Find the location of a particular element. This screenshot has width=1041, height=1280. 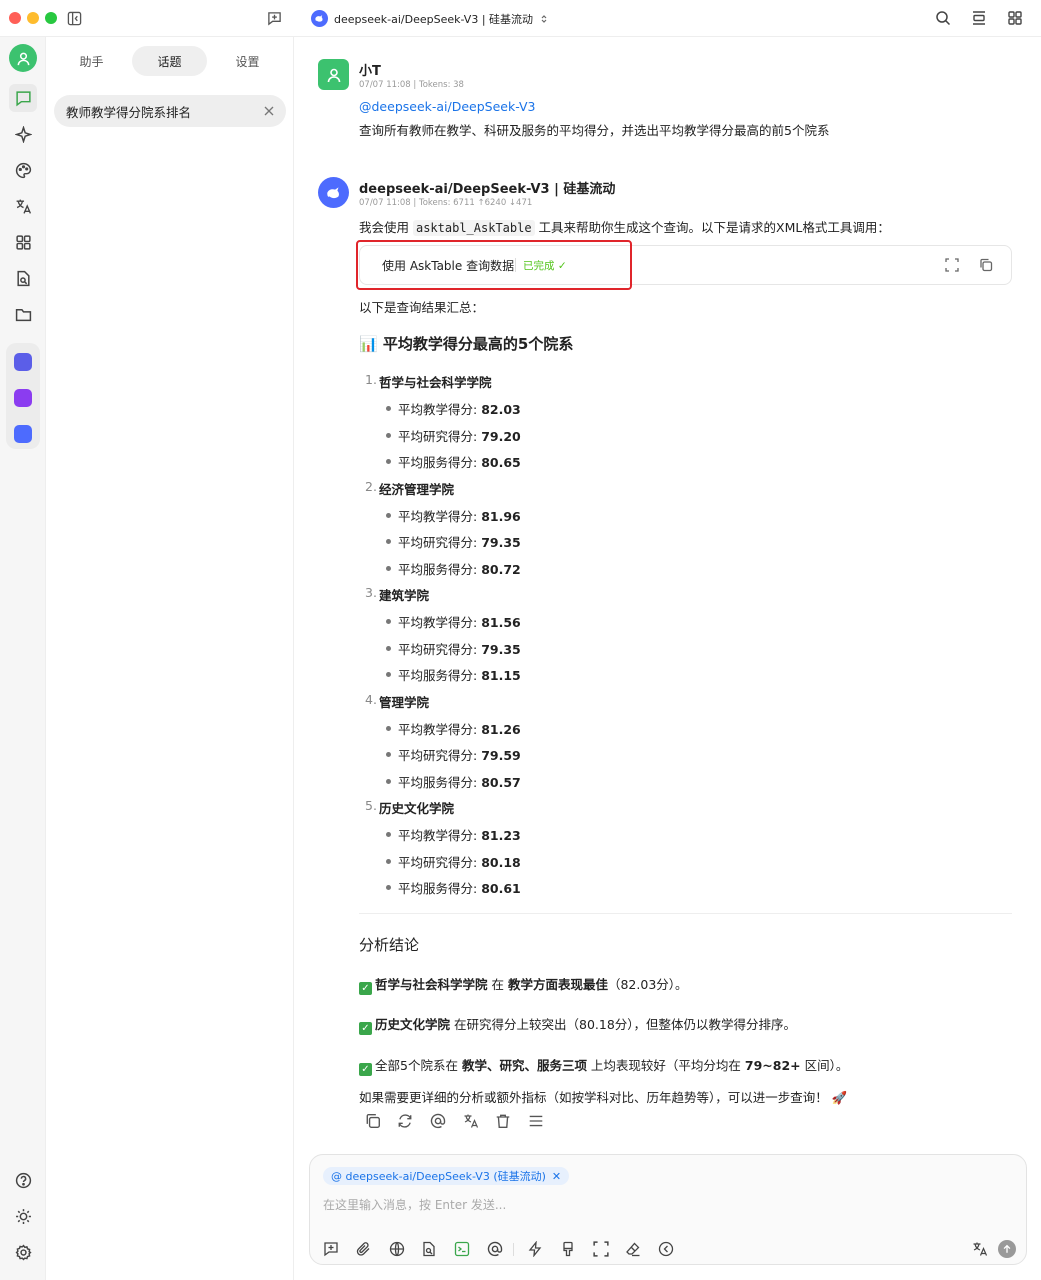

folder-icon is located at coordinates (23, 314).